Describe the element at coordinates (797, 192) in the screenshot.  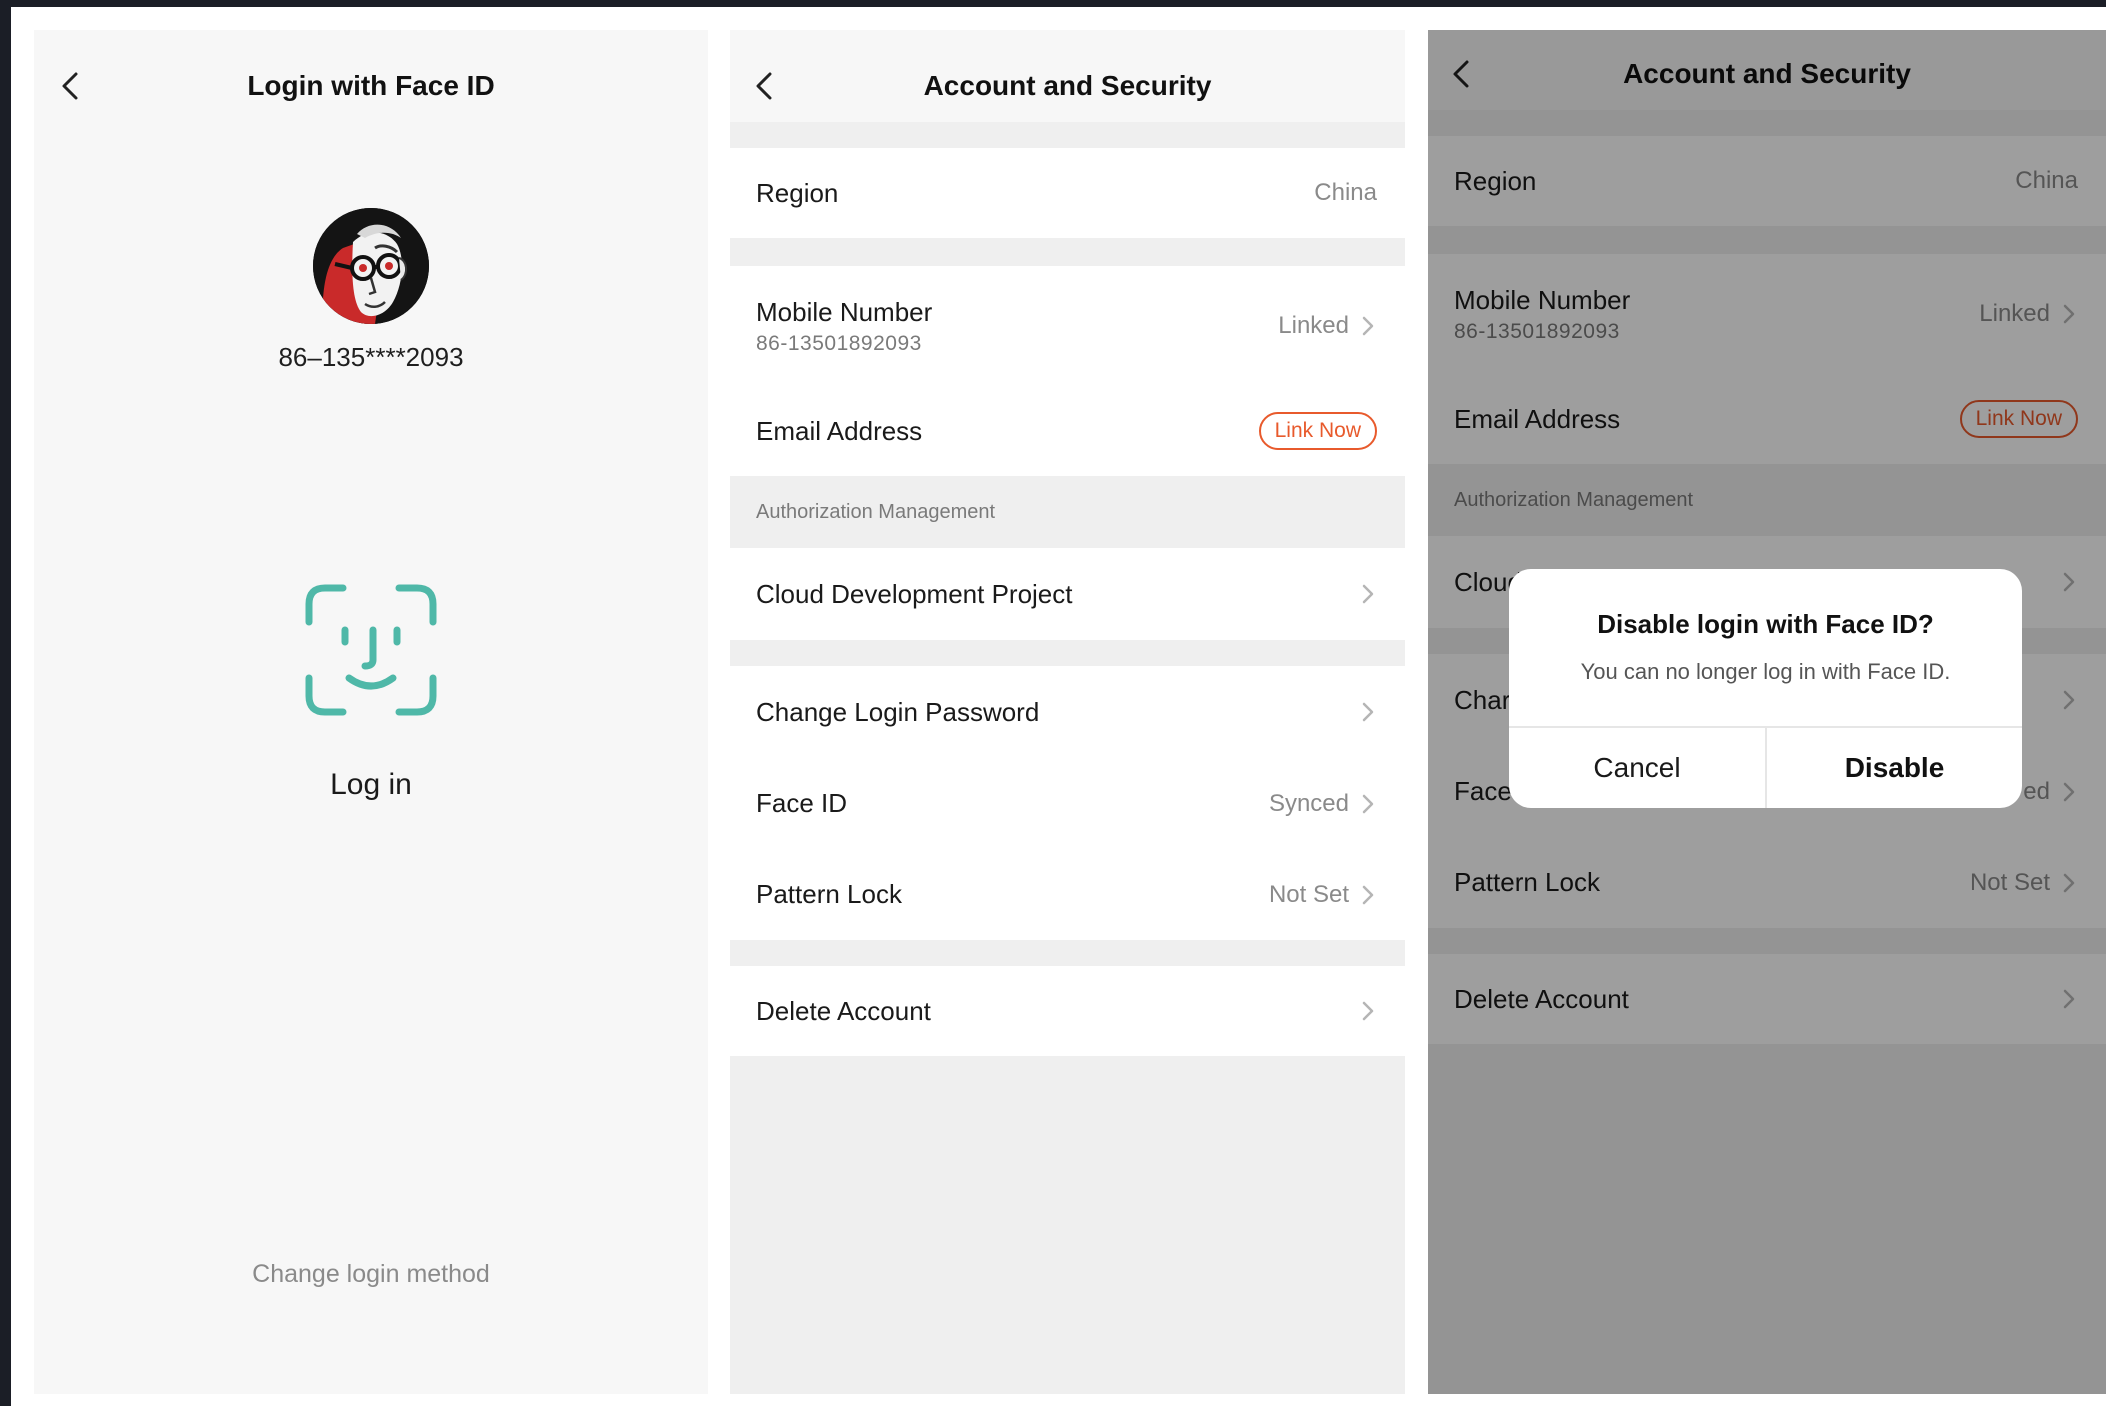
I see `region-label: Region` at that location.